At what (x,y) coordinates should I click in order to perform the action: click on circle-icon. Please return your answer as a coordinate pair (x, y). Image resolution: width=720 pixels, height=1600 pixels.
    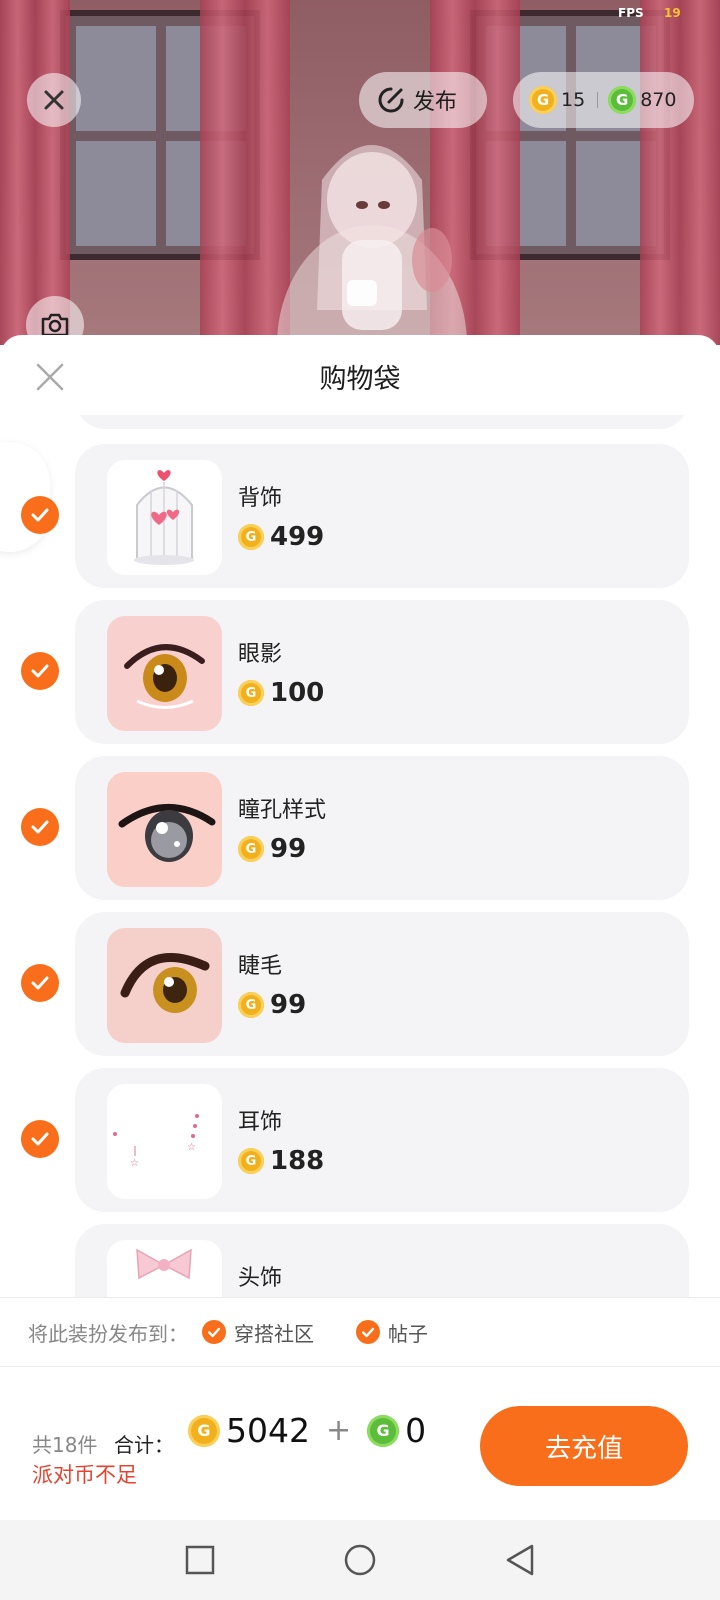
    Looking at the image, I should click on (360, 1560).